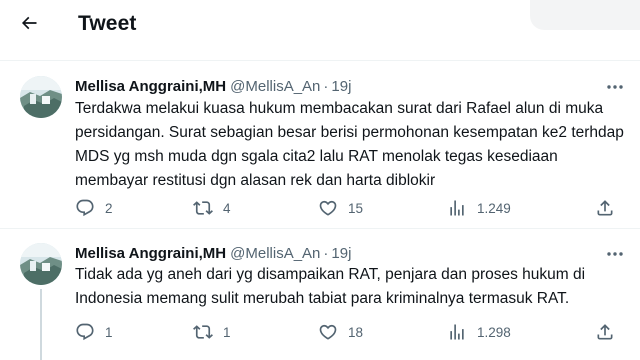 The height and width of the screenshot is (360, 640). I want to click on arrow-left-icon, so click(29, 25).